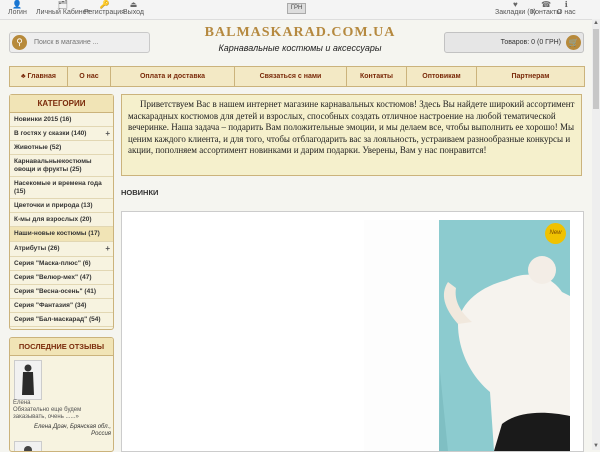 The image size is (600, 452). Describe the element at coordinates (63, 12) in the screenshot. I see `topbar-link-label: Личный Кабинет` at that location.